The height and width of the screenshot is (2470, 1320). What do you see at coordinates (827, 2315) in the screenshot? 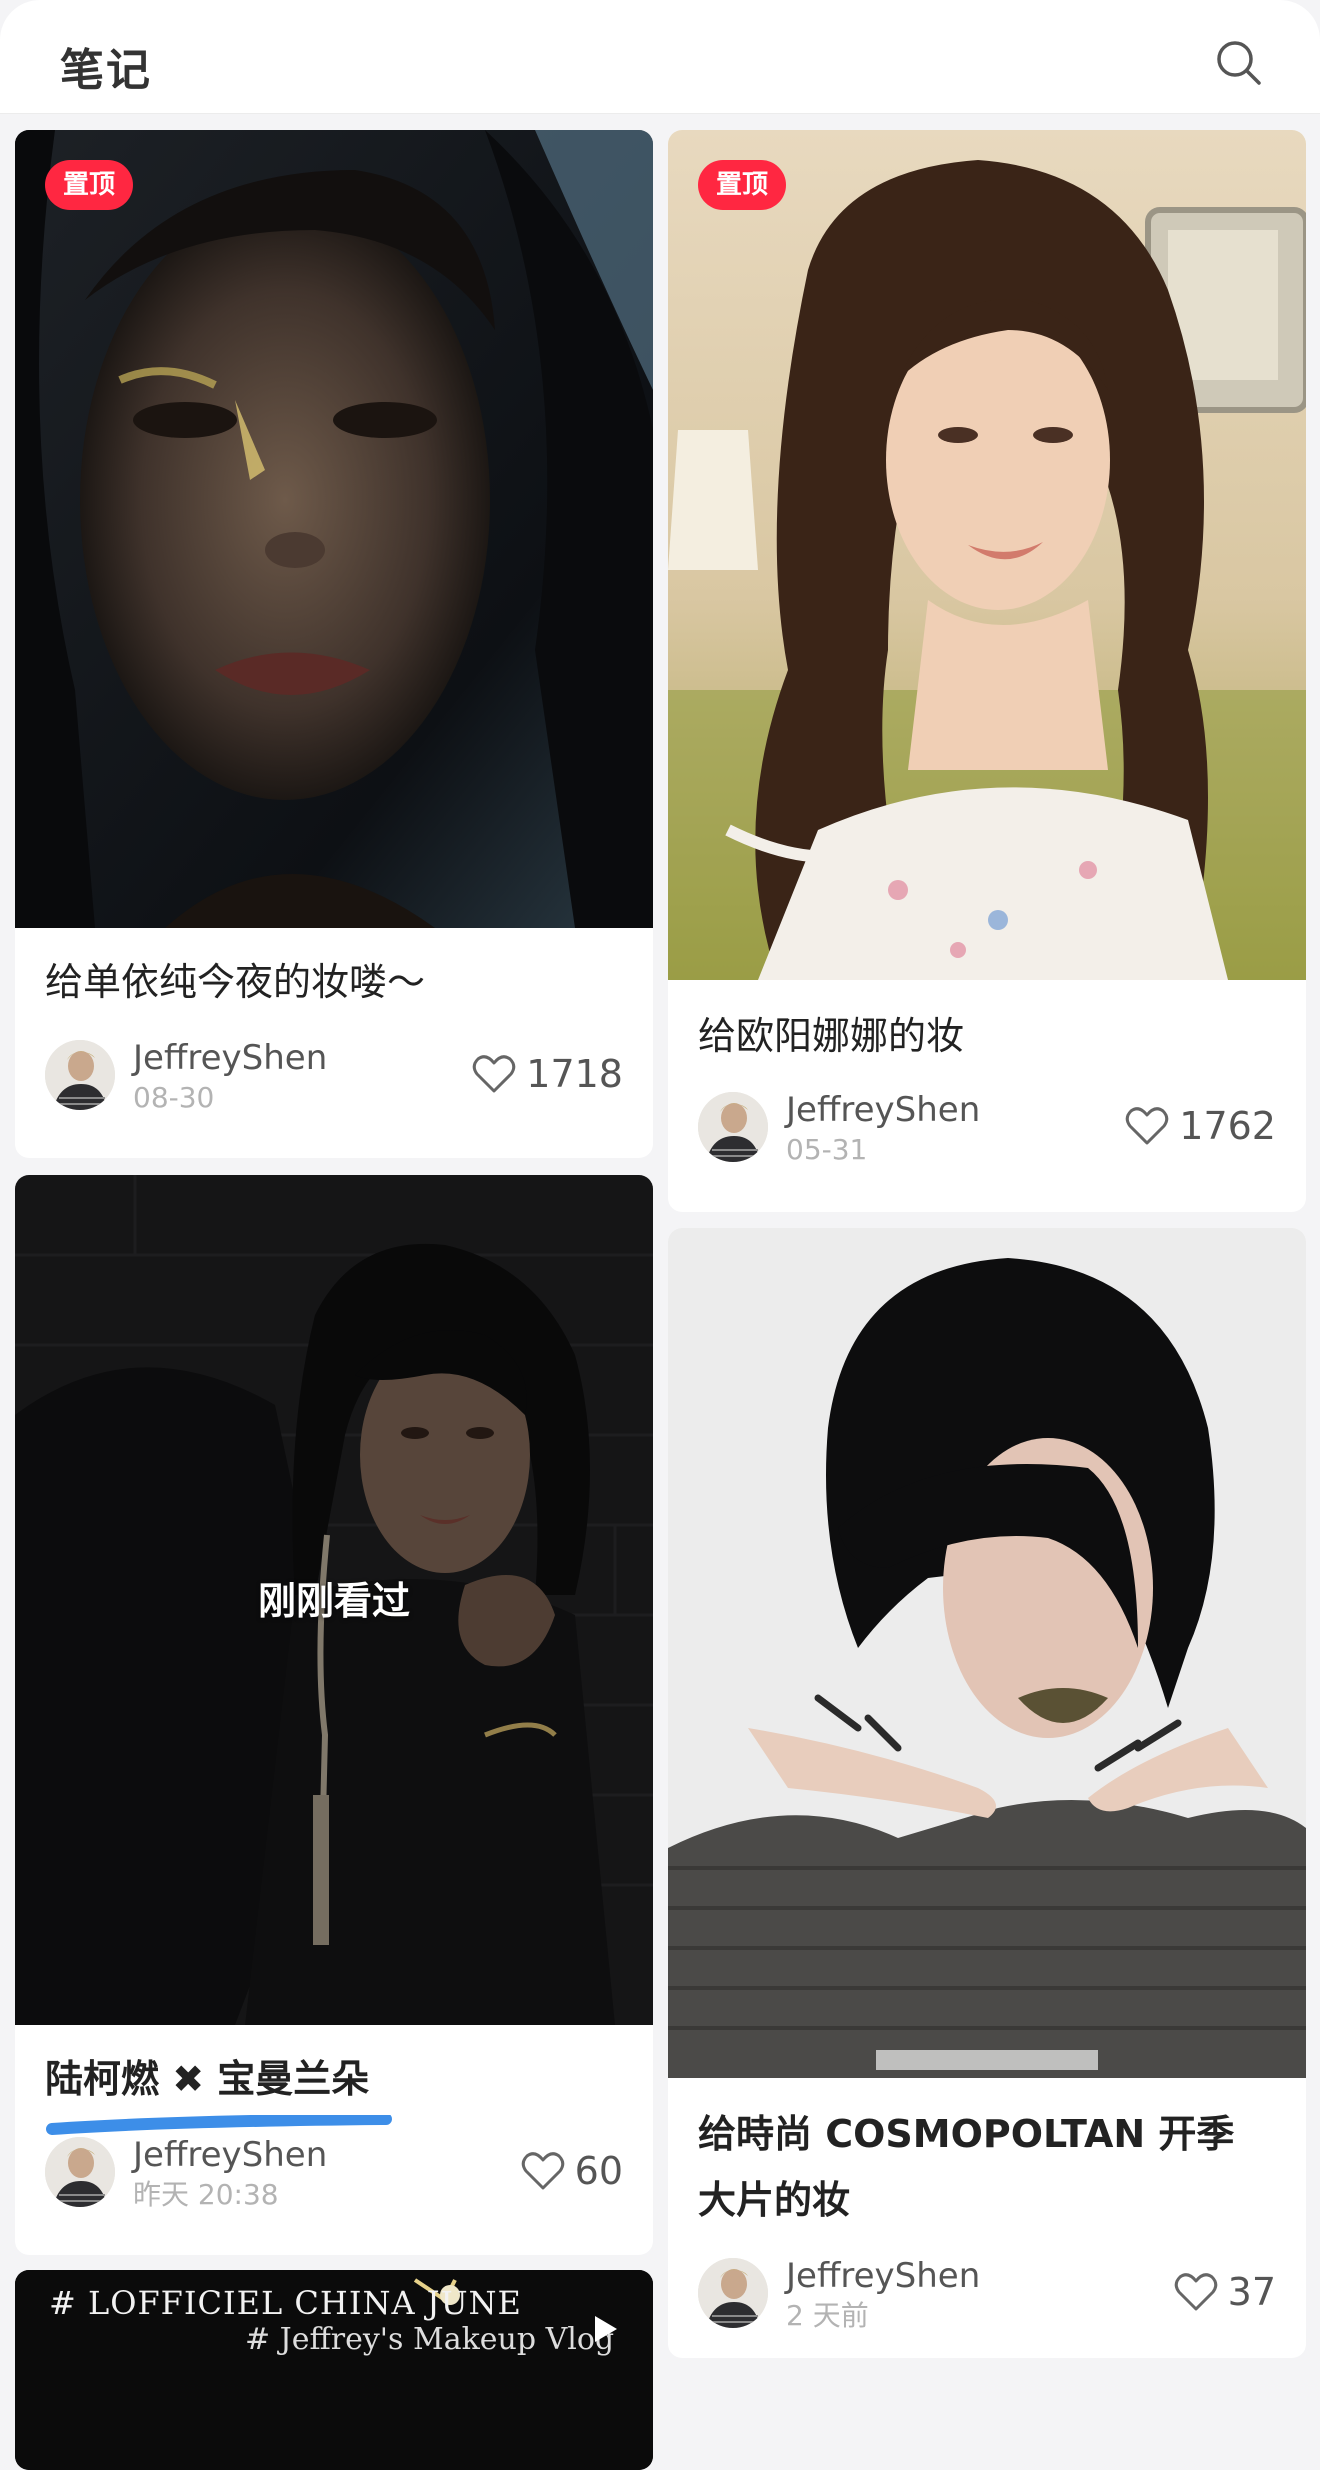
I see `note-date: 2 天前` at bounding box center [827, 2315].